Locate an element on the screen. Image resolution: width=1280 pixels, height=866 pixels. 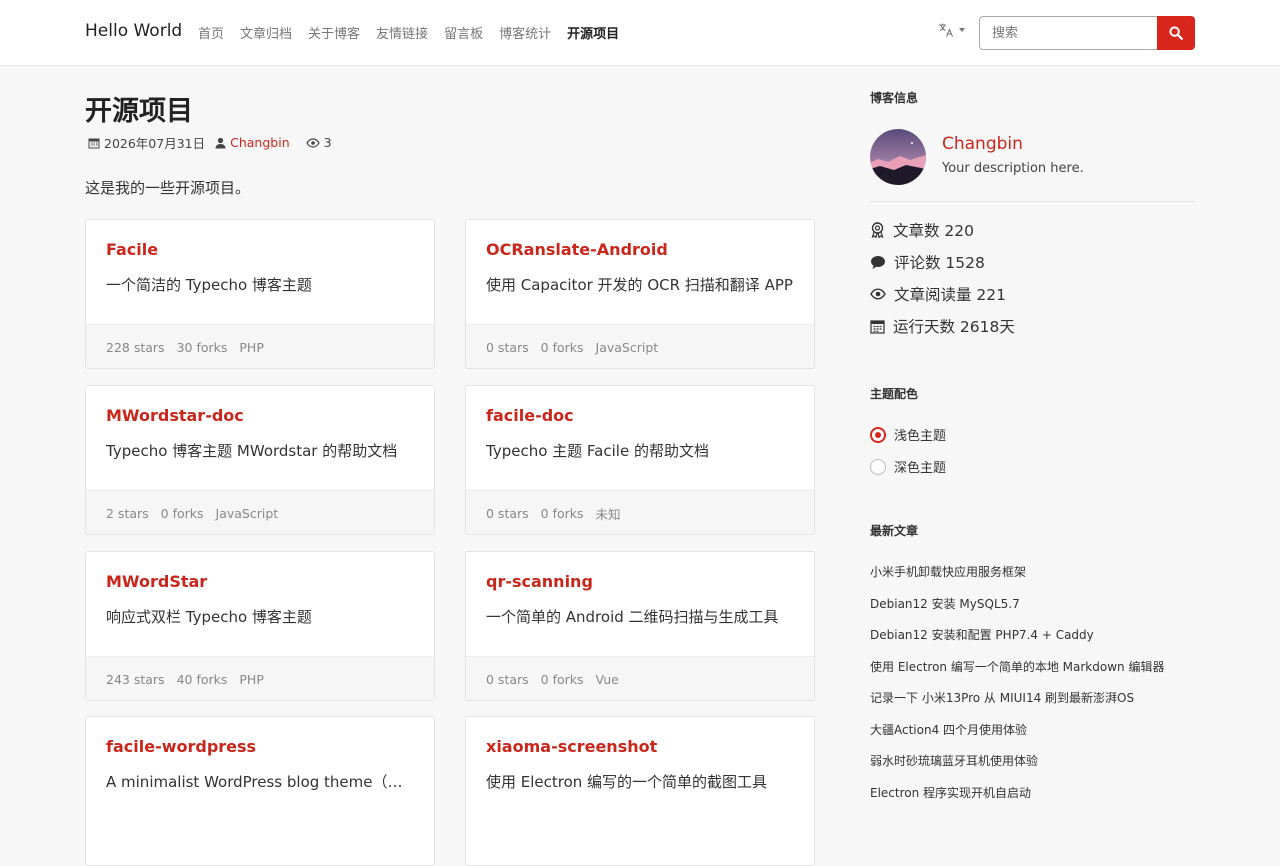
divider is located at coordinates (1032, 201).